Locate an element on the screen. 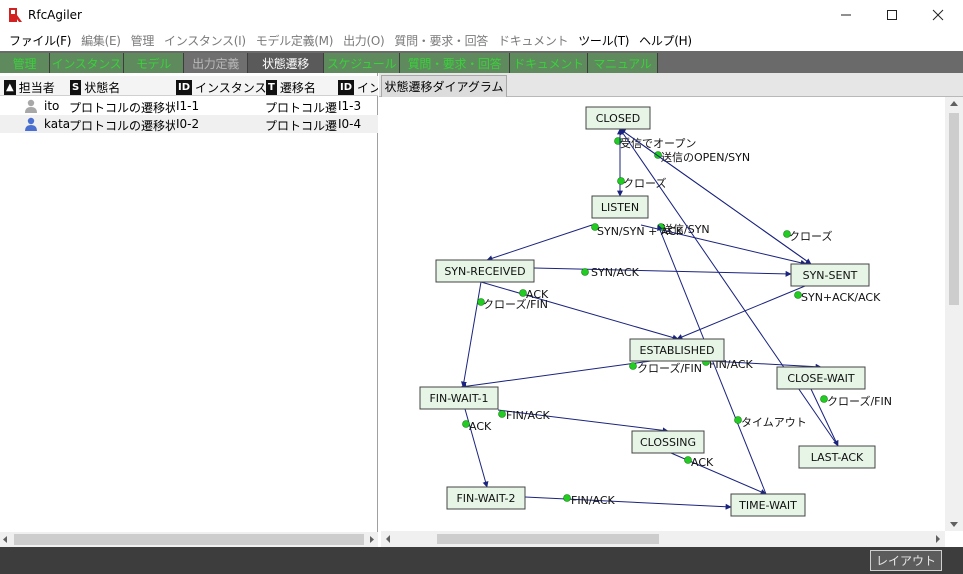 This screenshot has height=574, width=963. column-header-label: 担当者 is located at coordinates (36, 87).